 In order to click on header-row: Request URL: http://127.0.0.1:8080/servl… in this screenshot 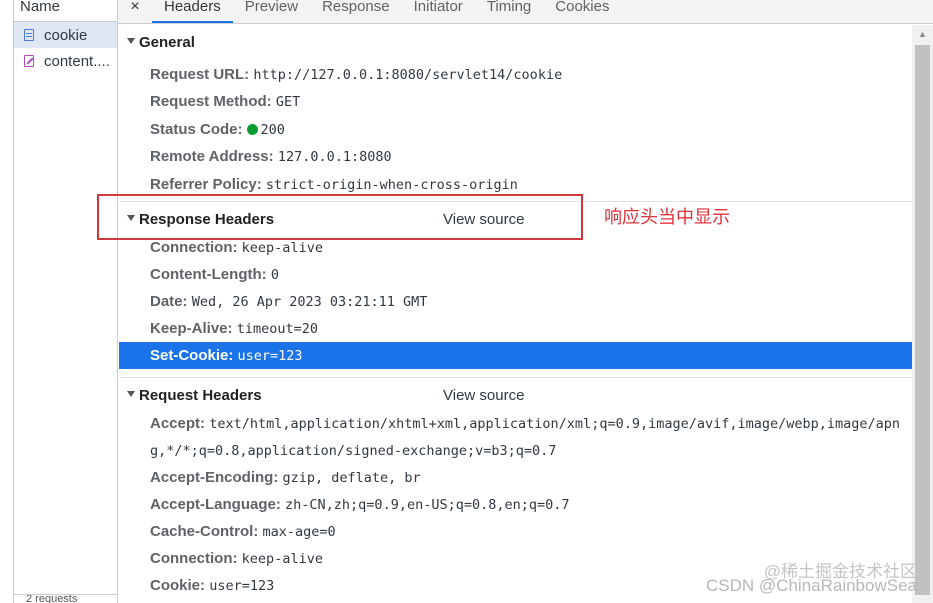, I will do `click(356, 74)`.